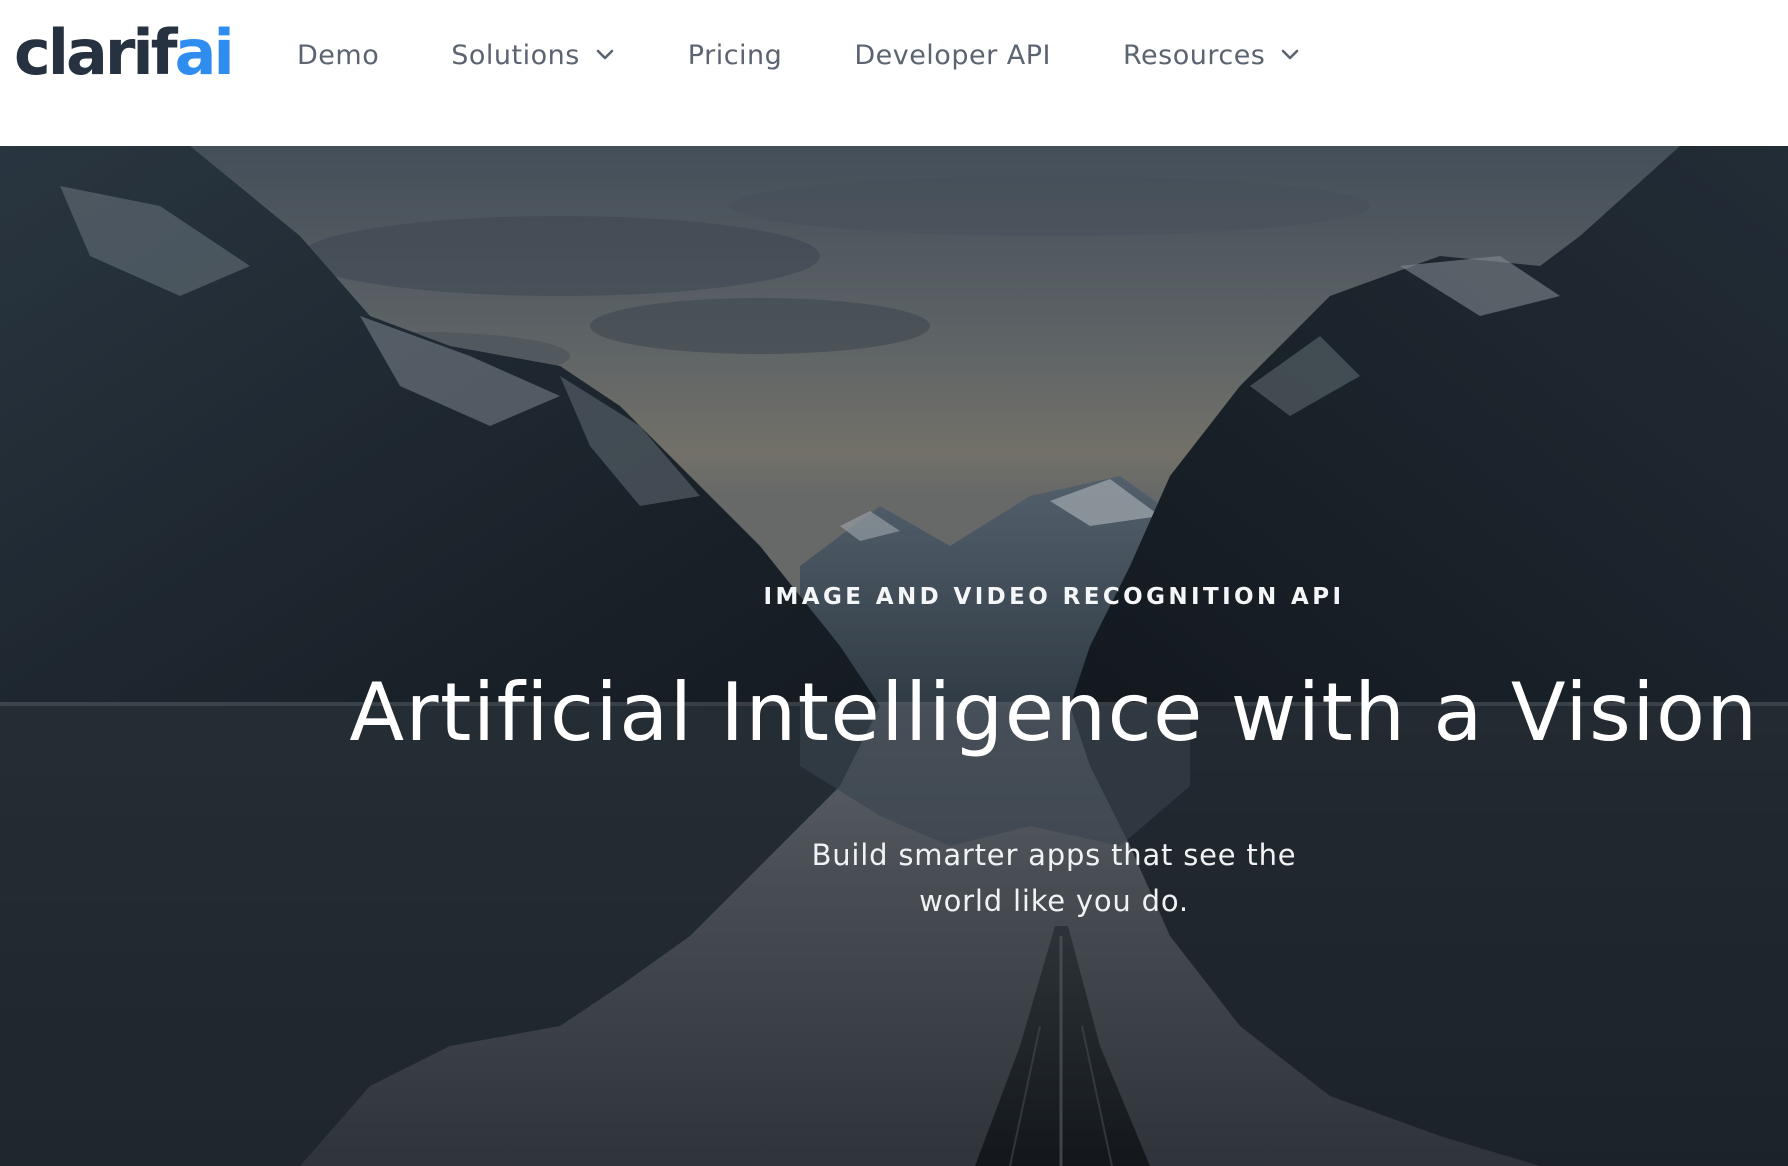  I want to click on nav-item-pricing: Pricing, so click(735, 55).